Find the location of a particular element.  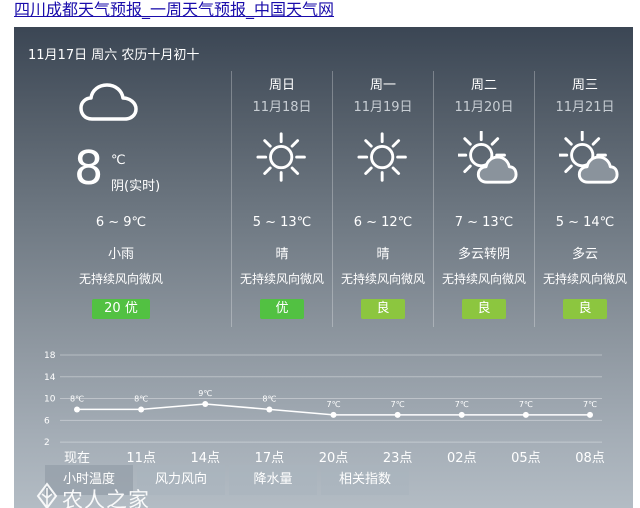

chart-y-tick-label: 14 is located at coordinates (50, 378).